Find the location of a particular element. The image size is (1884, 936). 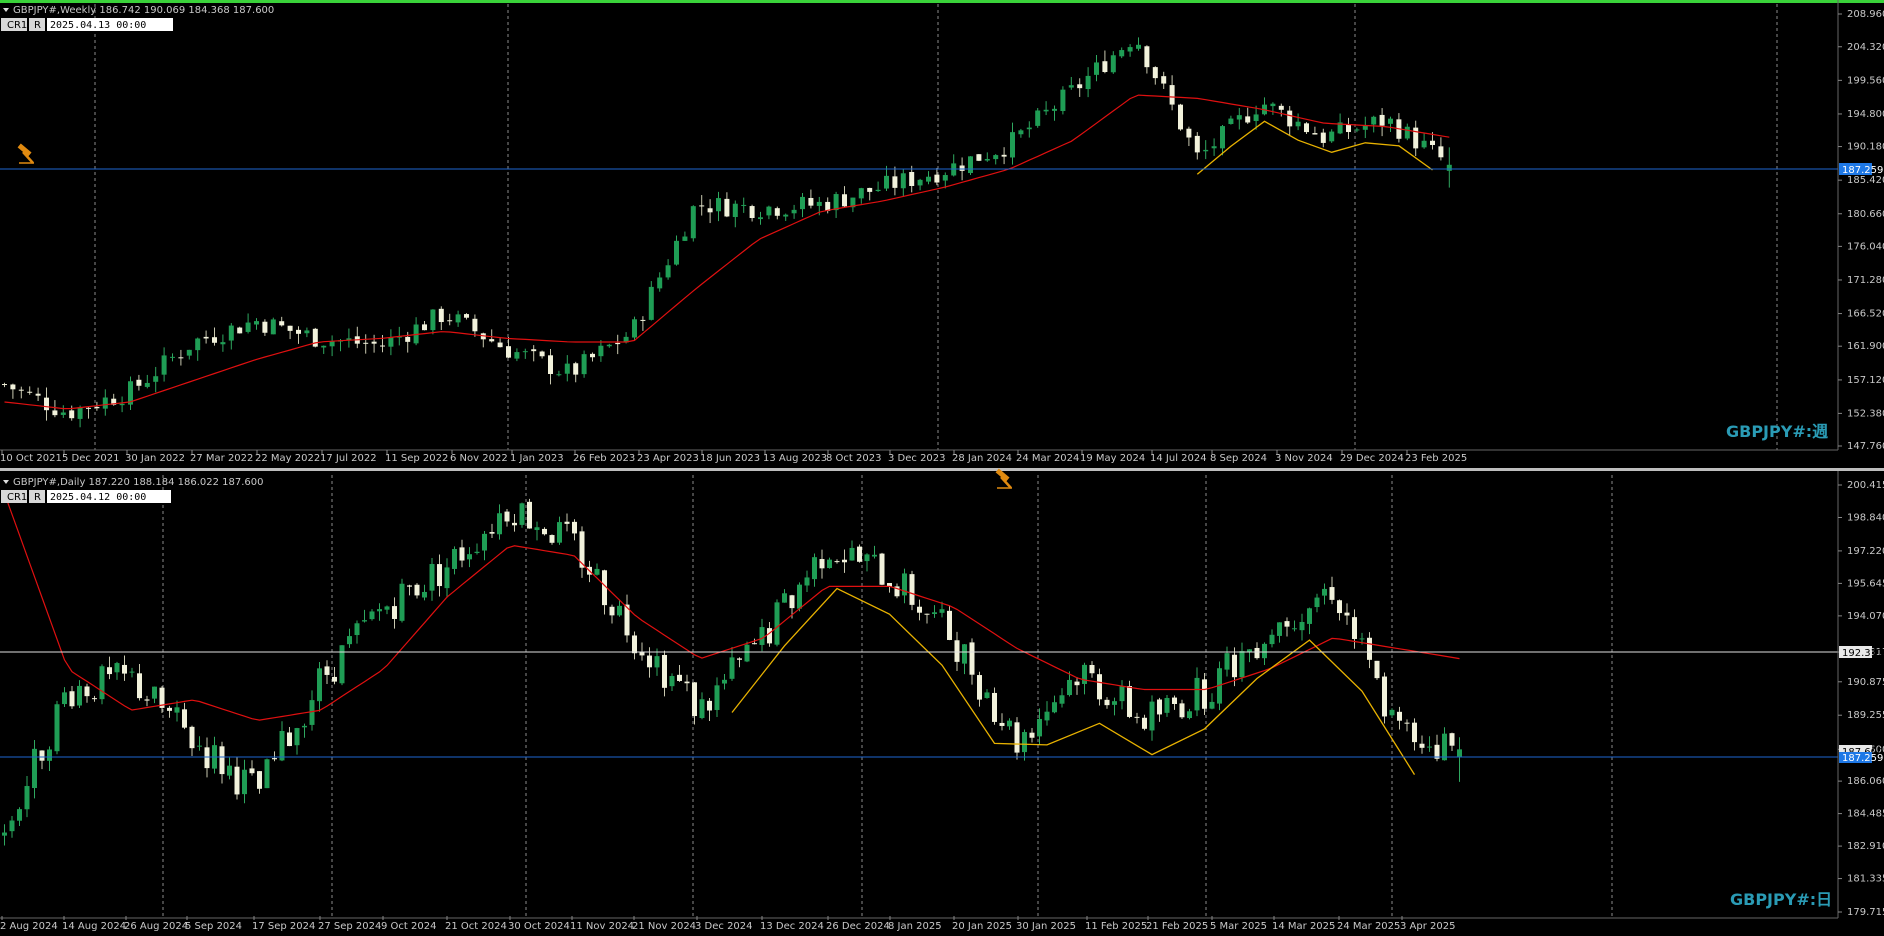

y-tick-label: 190.180 is located at coordinates (1865, 147).